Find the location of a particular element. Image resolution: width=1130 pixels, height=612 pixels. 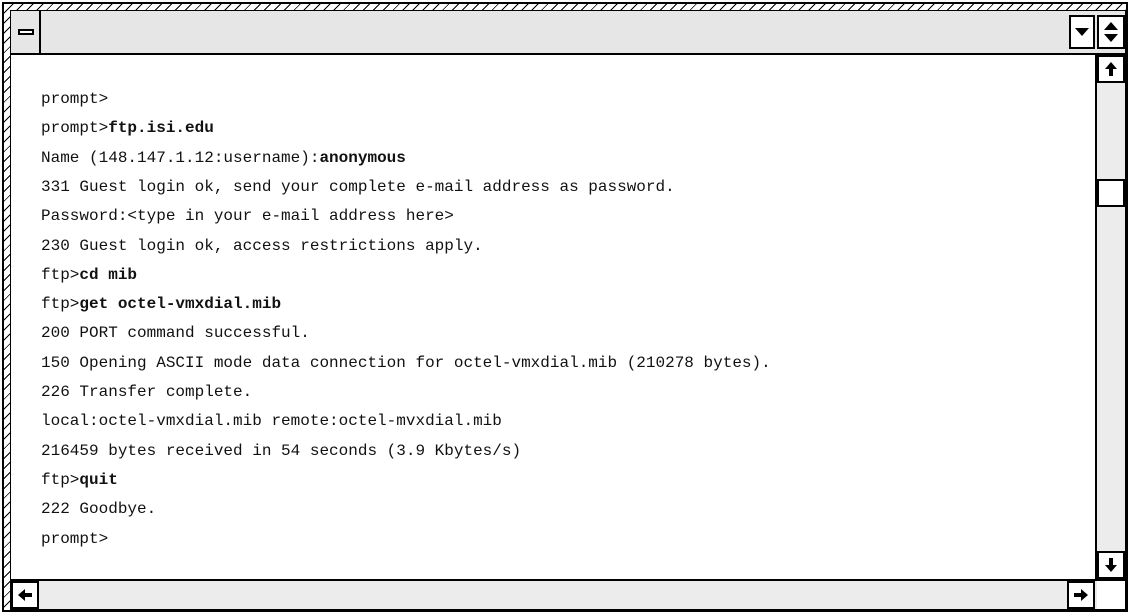

minimize-icon is located at coordinates (1082, 32).